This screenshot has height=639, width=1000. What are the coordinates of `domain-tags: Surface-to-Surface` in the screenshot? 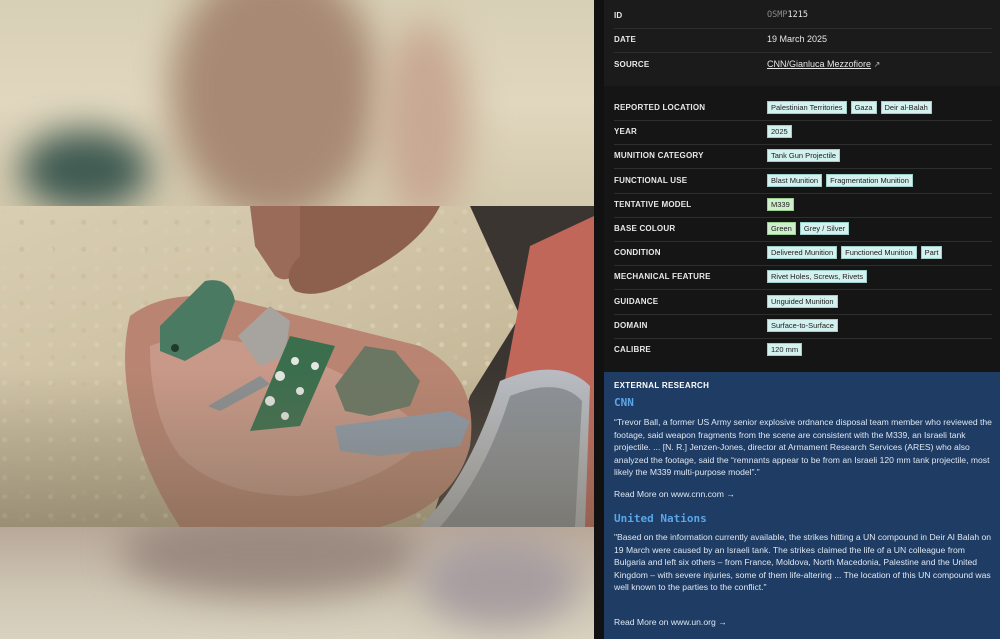 It's located at (802, 325).